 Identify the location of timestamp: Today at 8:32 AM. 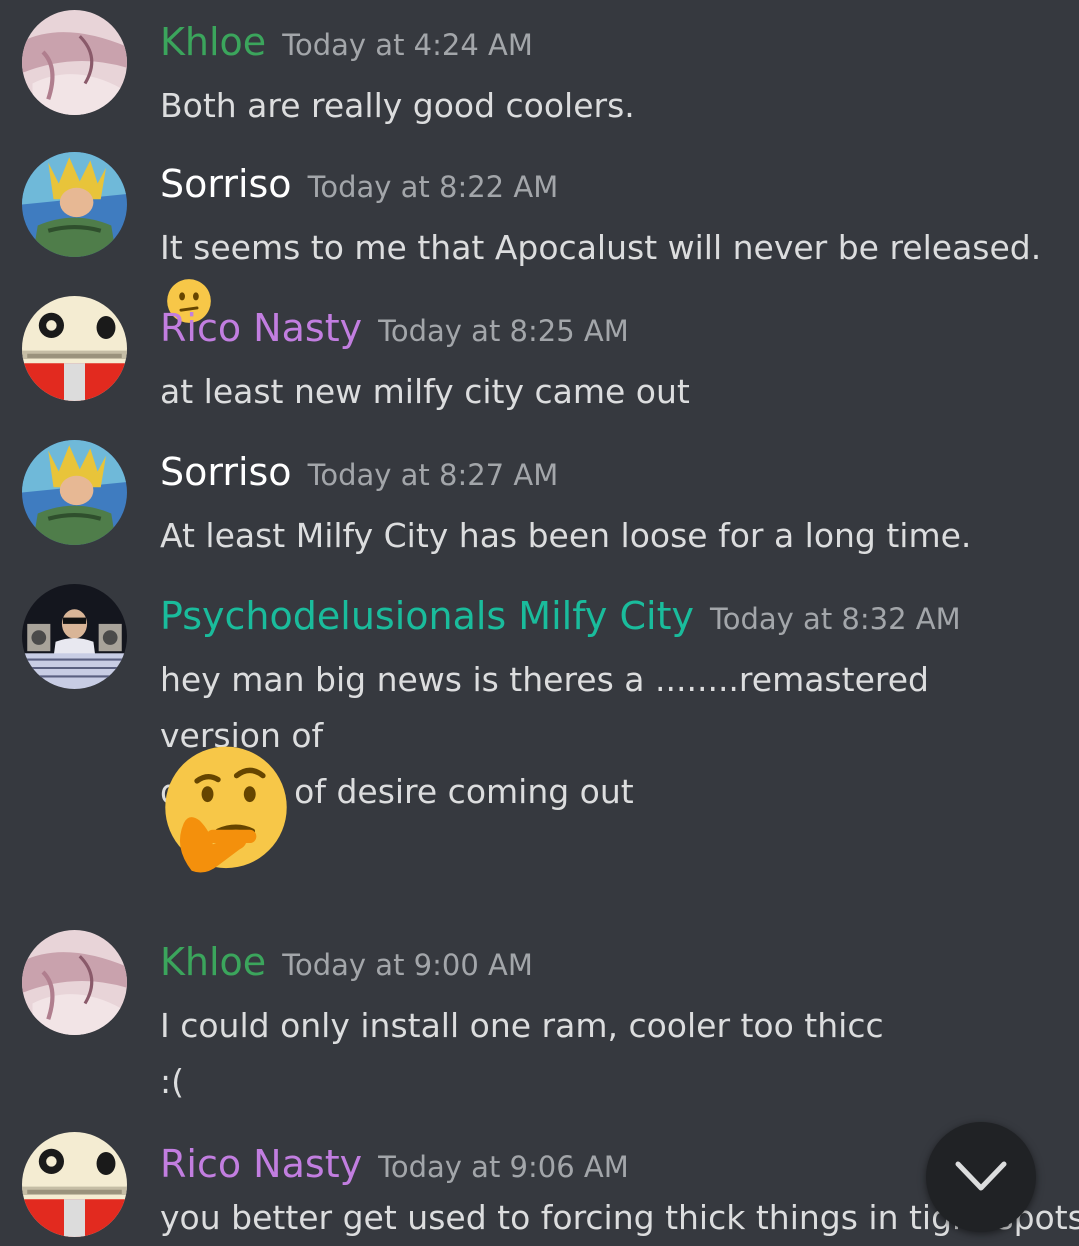
(835, 619).